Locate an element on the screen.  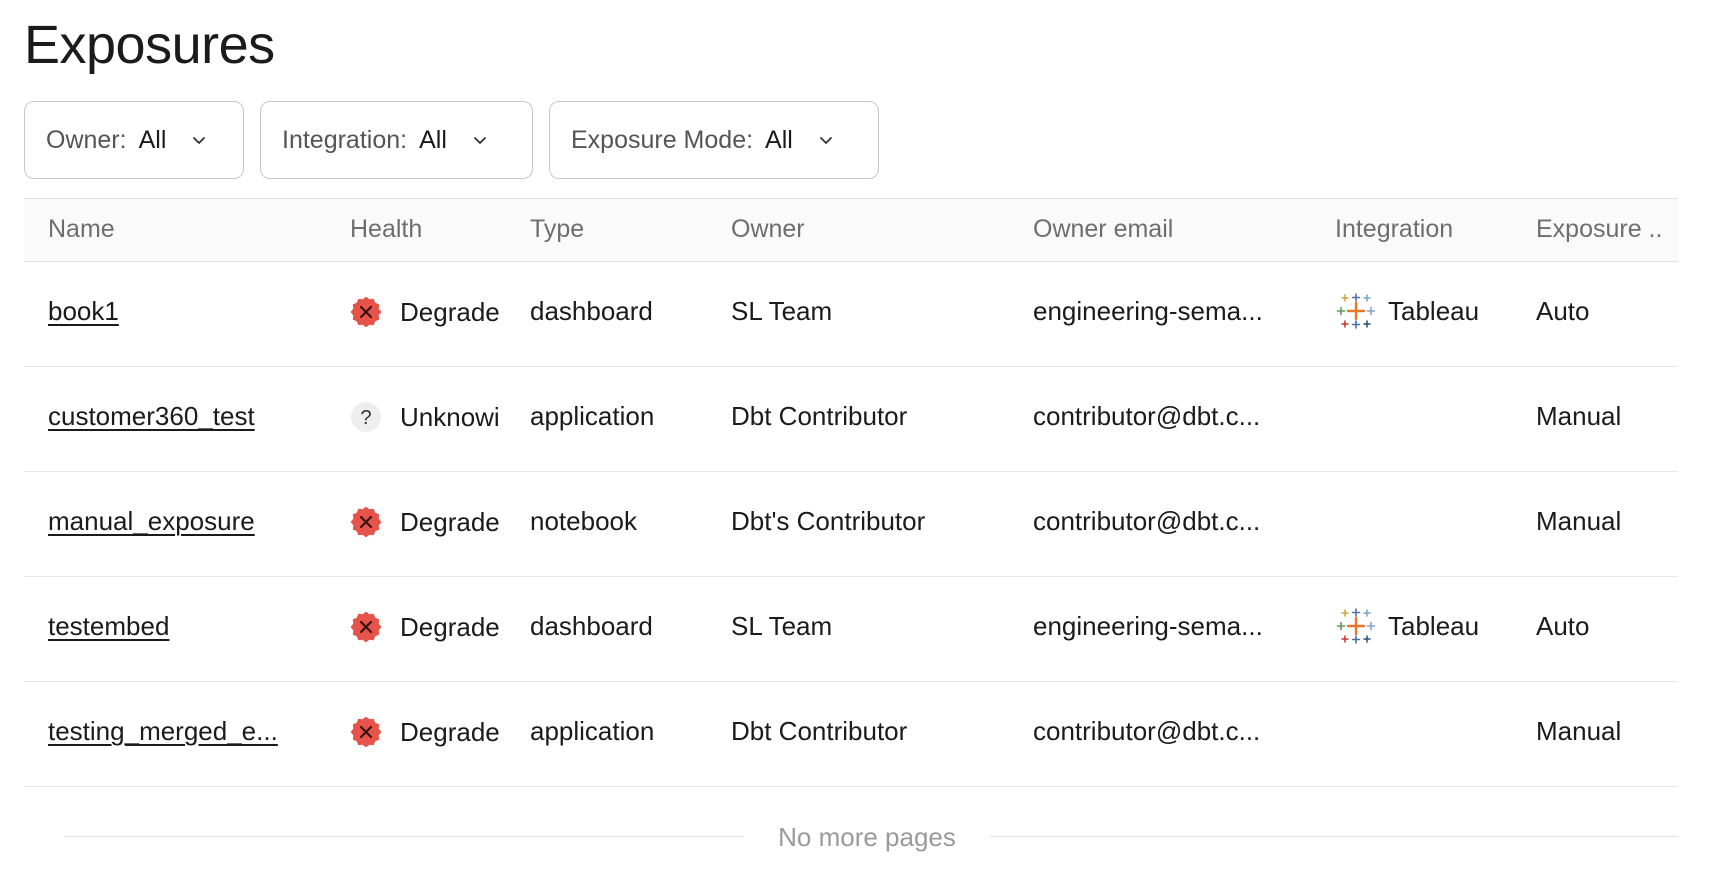
column-header-owner-email: Owner email is located at coordinates (1103, 229).